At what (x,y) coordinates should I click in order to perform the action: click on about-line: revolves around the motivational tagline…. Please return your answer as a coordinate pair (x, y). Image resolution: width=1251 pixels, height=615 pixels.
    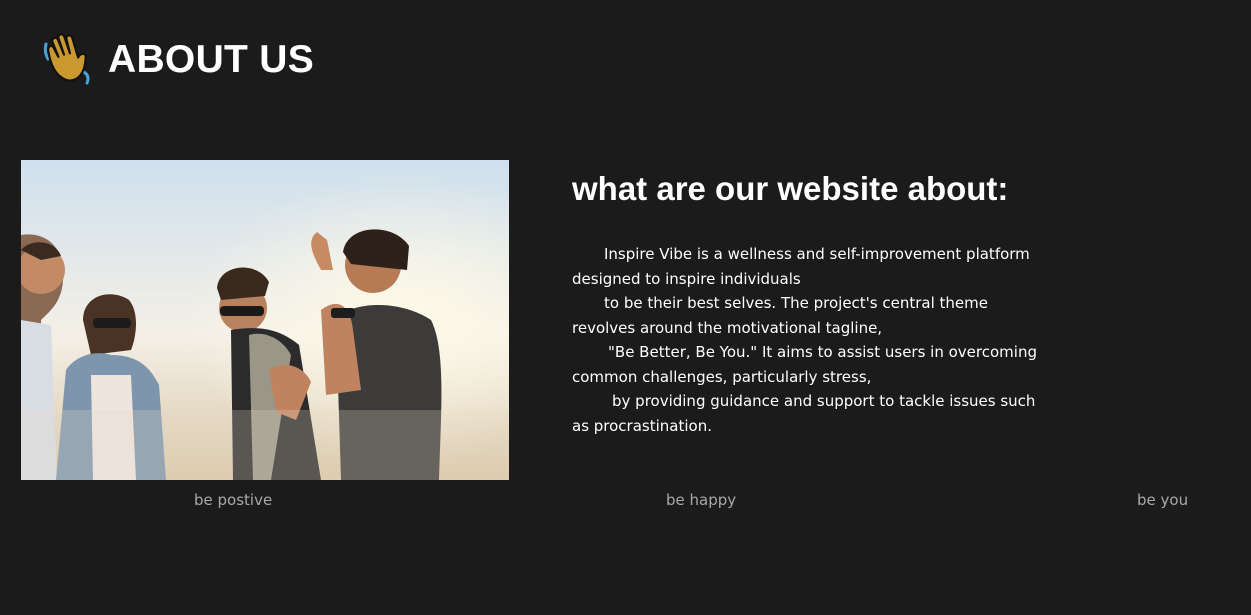
    Looking at the image, I should click on (727, 327).